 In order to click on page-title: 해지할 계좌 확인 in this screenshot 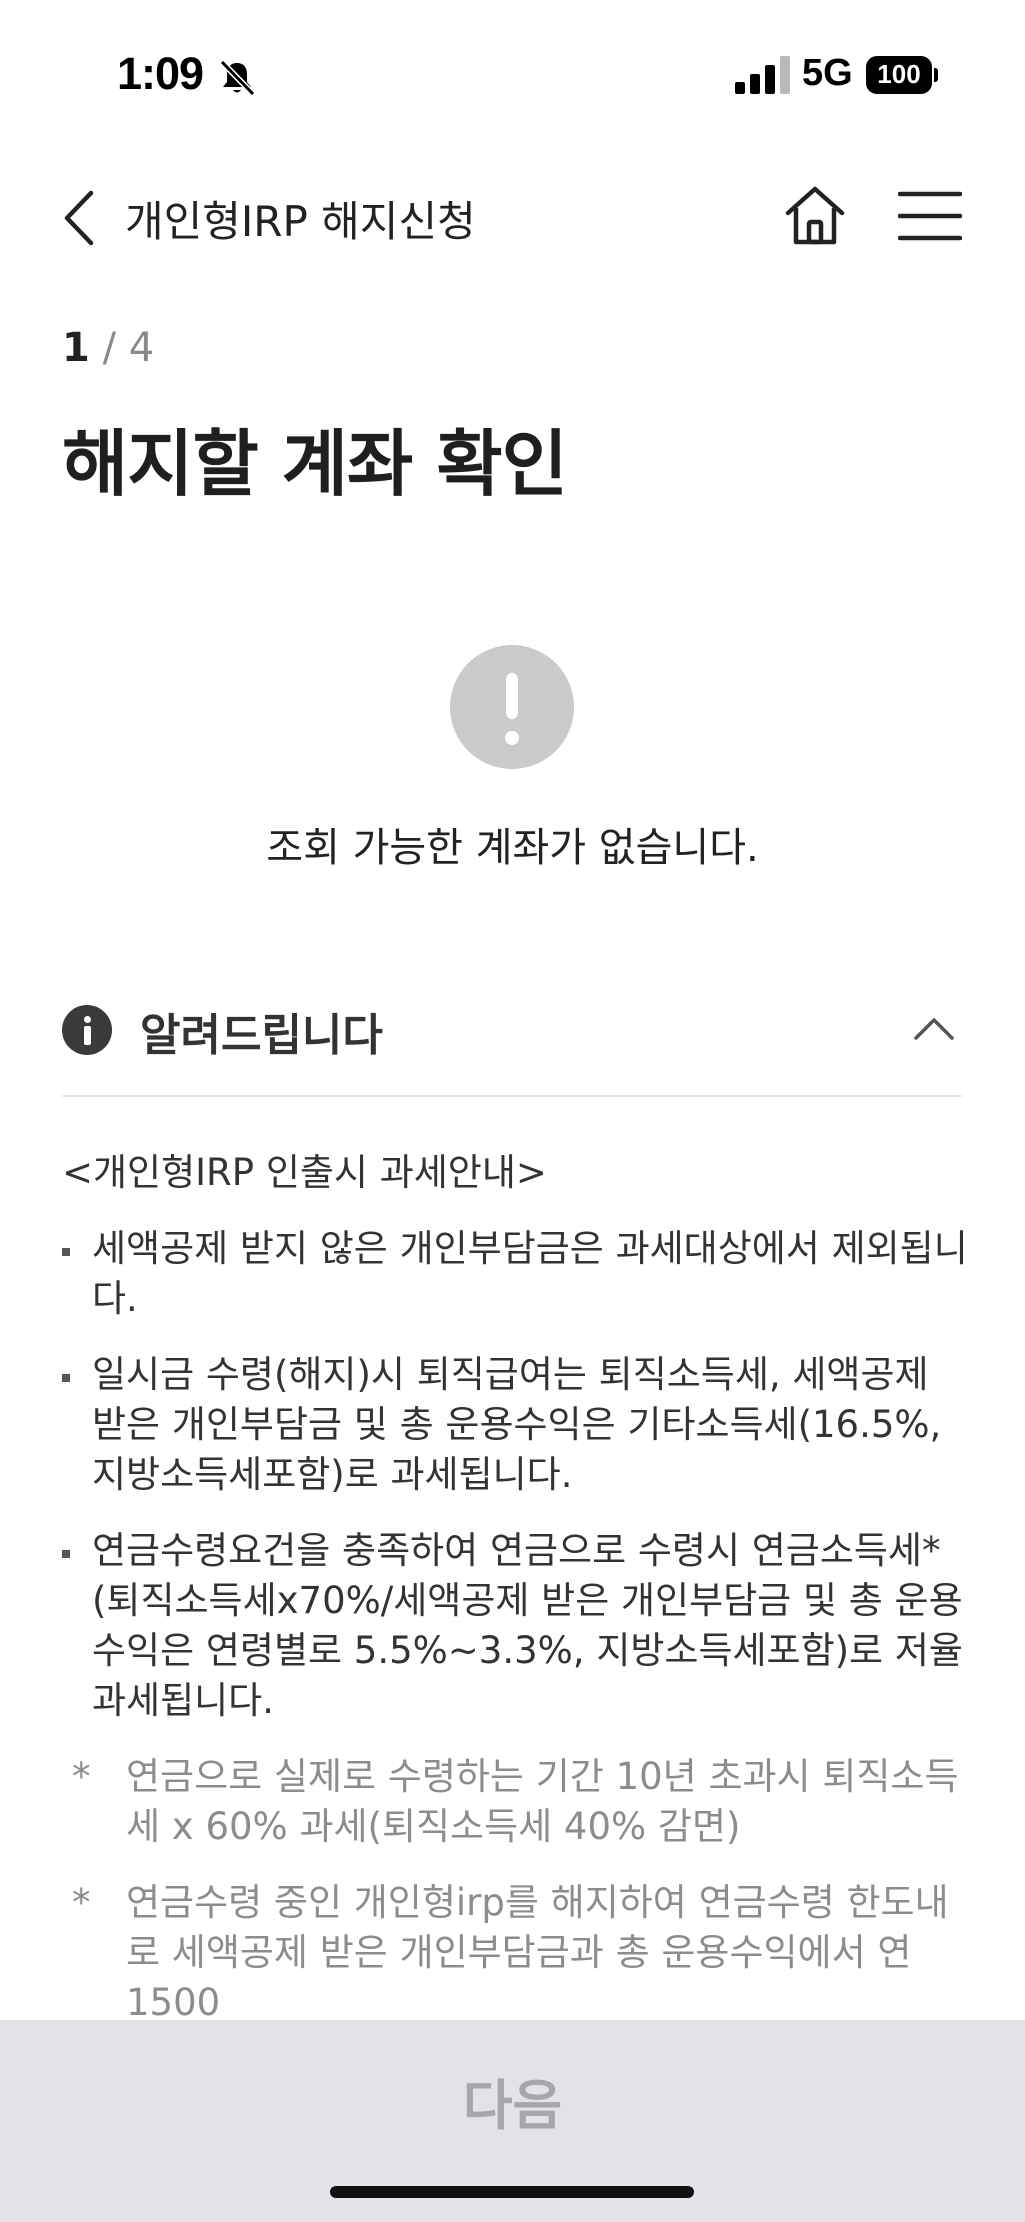, I will do `click(315, 464)`.